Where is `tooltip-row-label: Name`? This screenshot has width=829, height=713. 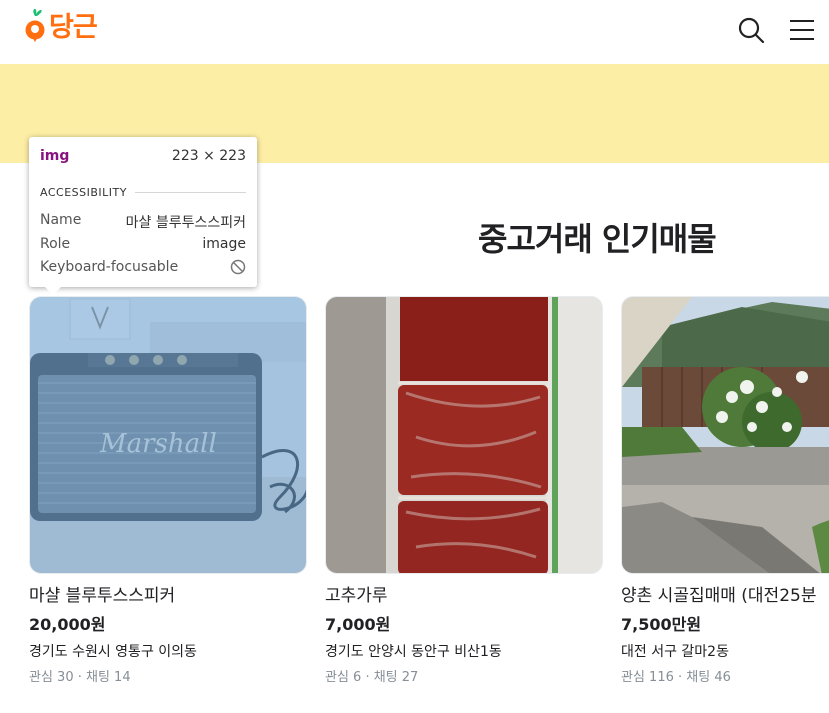 tooltip-row-label: Name is located at coordinates (61, 220).